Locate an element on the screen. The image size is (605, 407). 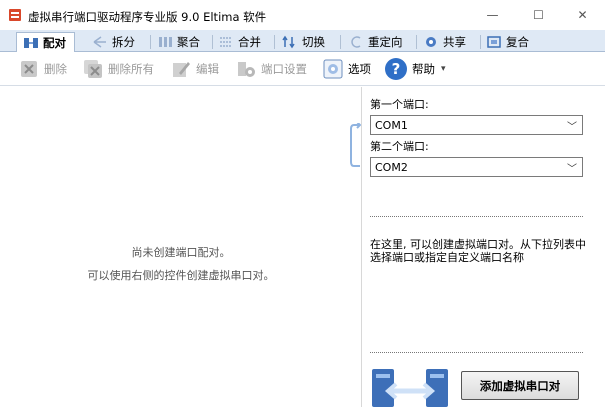
composite-icon is located at coordinates (494, 42).